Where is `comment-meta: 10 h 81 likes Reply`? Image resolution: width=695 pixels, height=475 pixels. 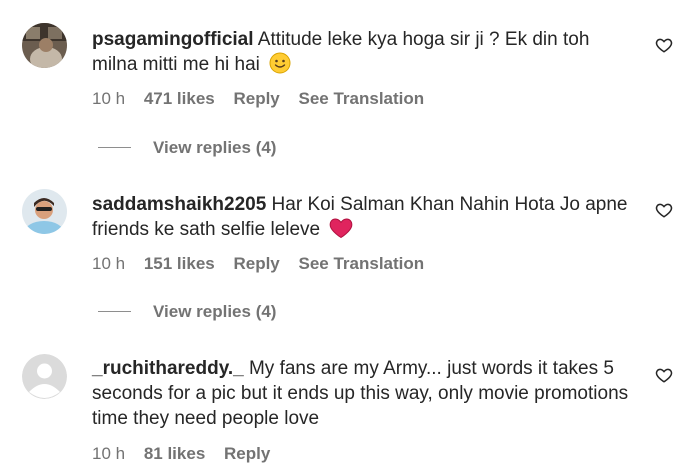 comment-meta: 10 h 81 likes Reply is located at coordinates (188, 454).